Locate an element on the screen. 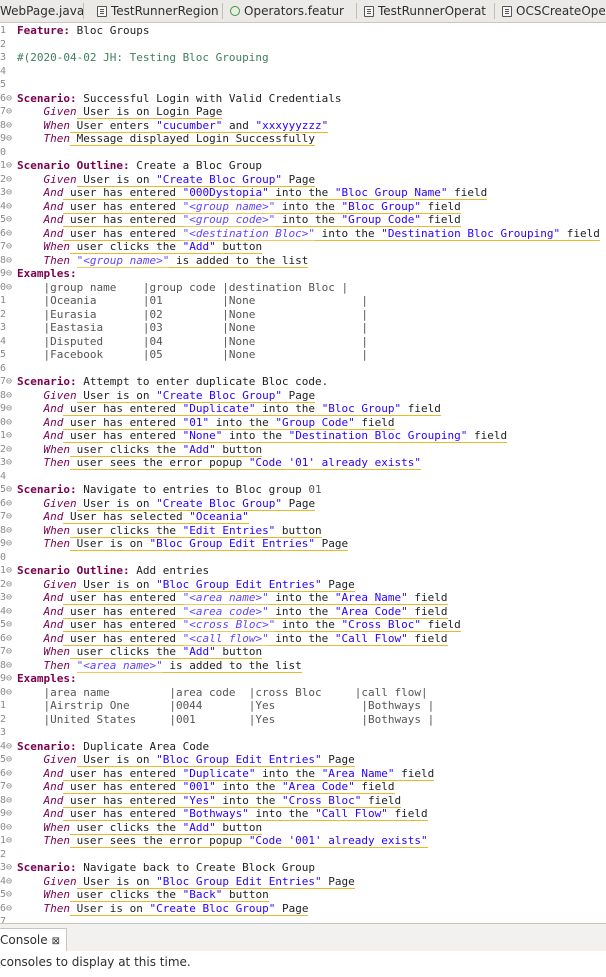  code-token: "xxxyyyzzz" is located at coordinates (292, 125).